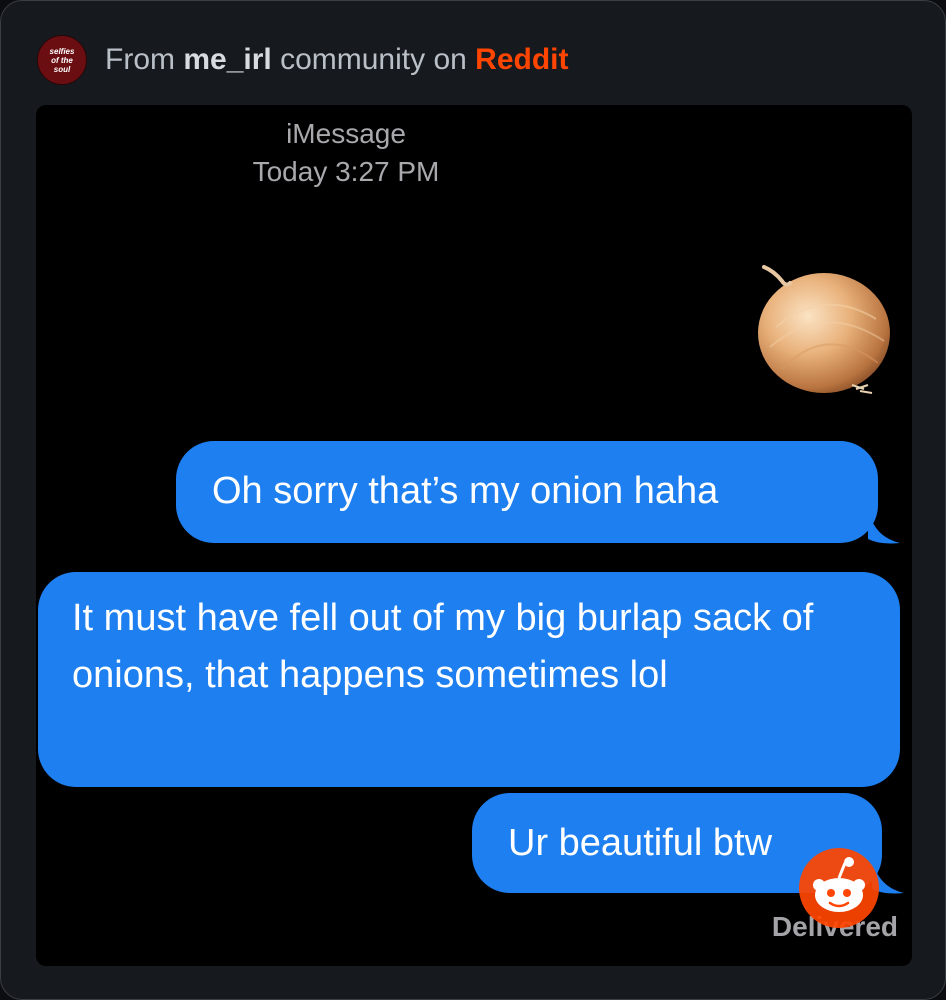 This screenshot has height=1000, width=946. I want to click on community-avatar: selfies of the soul, so click(62, 60).